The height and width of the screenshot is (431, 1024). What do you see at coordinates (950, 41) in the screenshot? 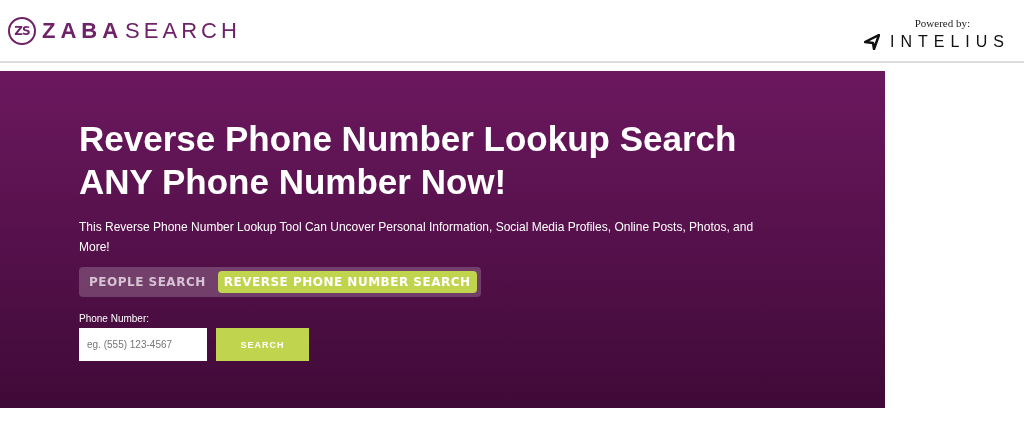
I see `brand-name: INTELIUS` at bounding box center [950, 41].